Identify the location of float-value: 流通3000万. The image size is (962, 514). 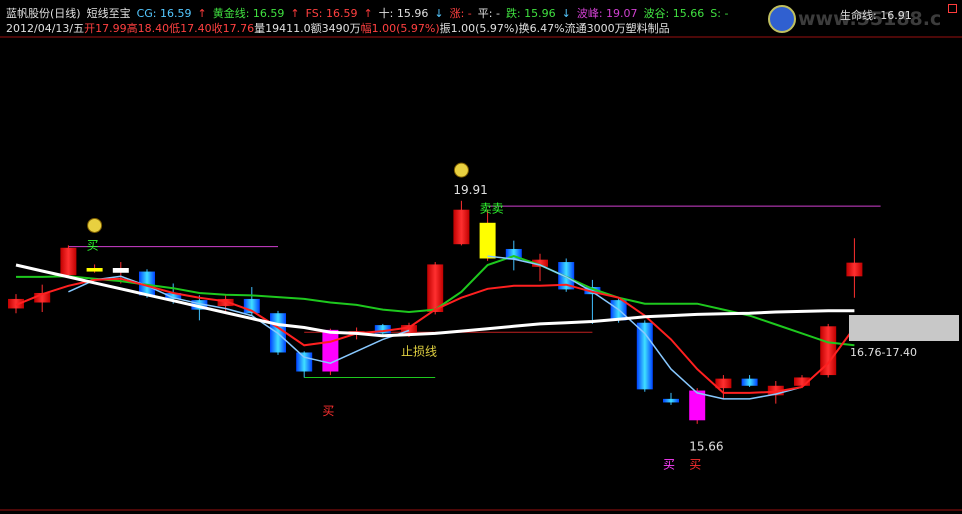
(595, 28).